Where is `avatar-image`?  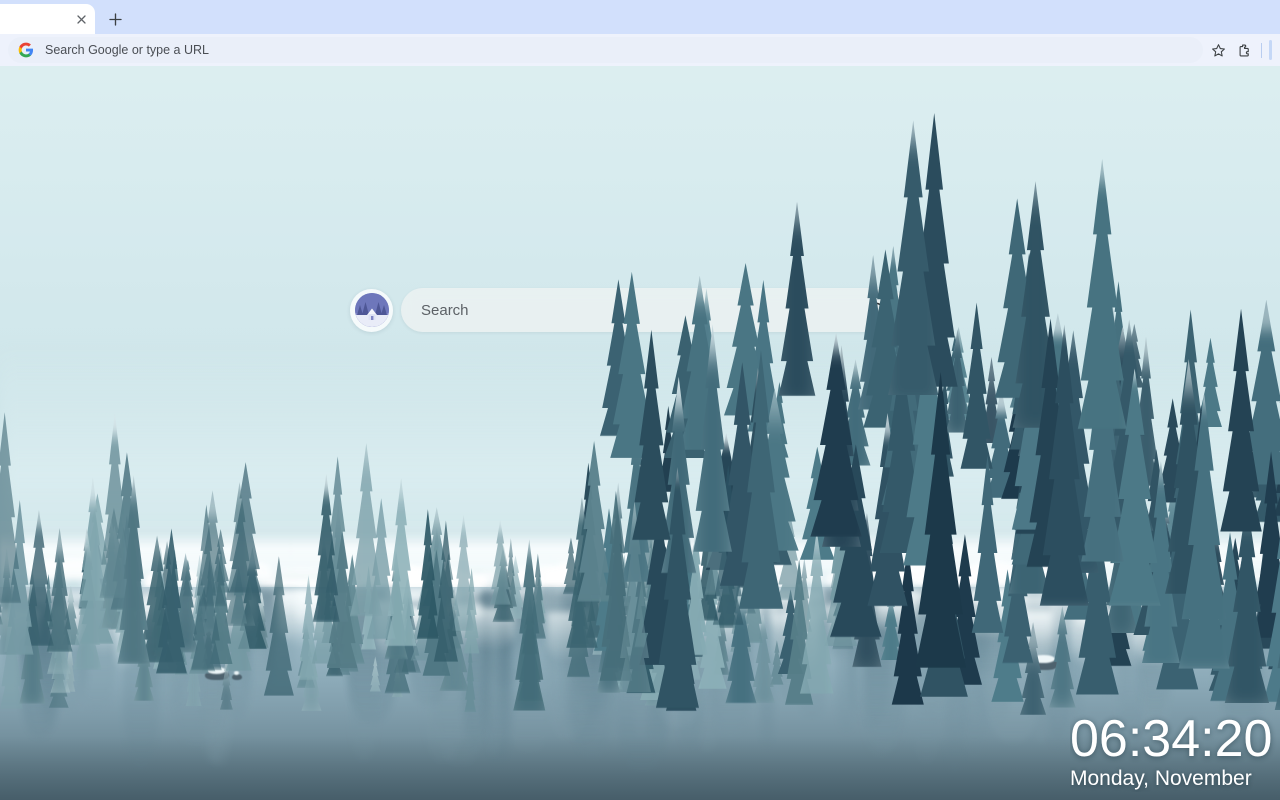
avatar-image is located at coordinates (371, 310).